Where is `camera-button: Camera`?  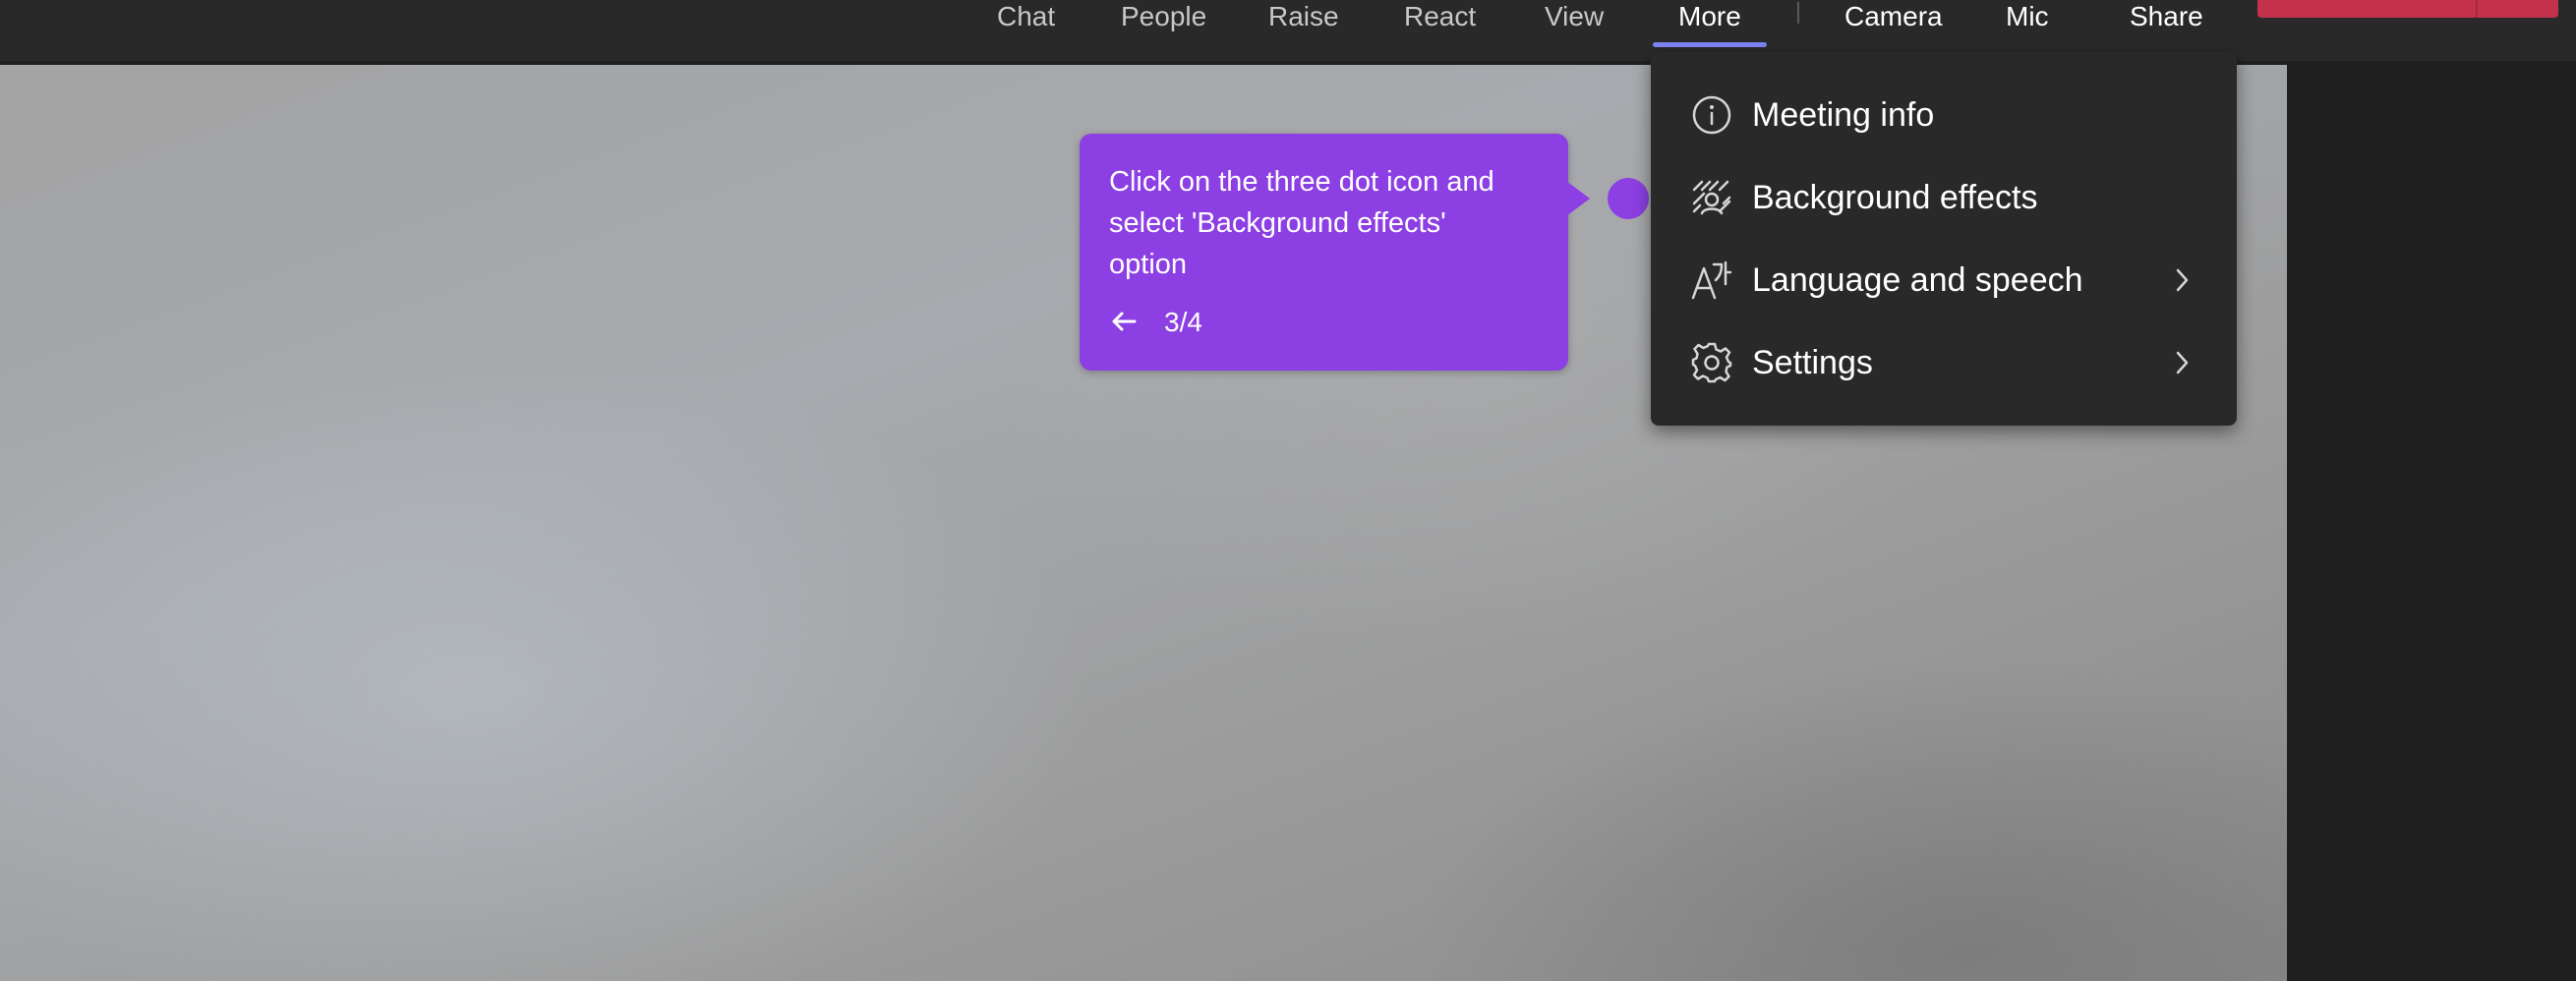 camera-button: Camera is located at coordinates (1893, 19).